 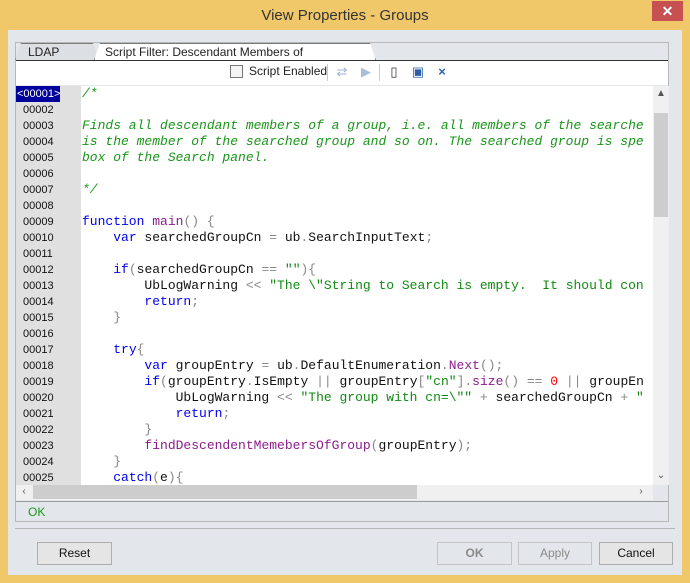 I want to click on code-token: (, so click(x=132, y=269).